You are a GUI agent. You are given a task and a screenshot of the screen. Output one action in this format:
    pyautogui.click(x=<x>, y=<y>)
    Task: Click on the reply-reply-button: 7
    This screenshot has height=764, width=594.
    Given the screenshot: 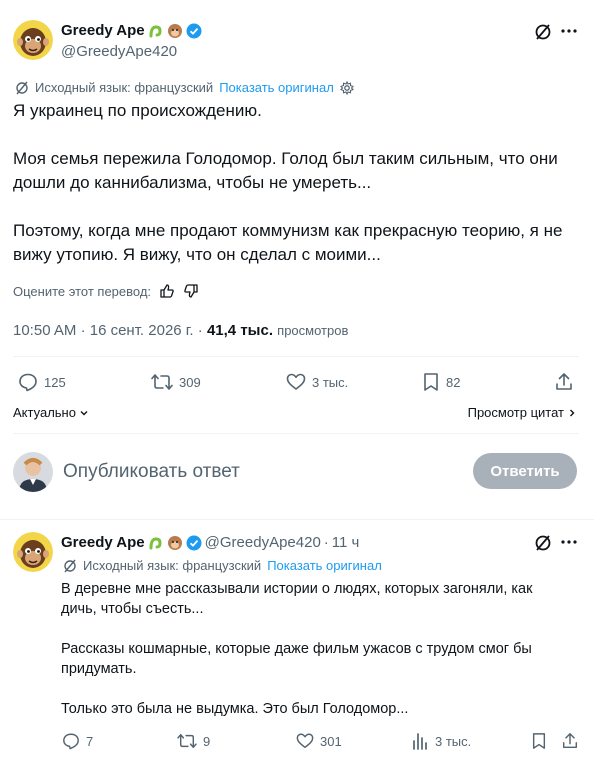 What is the action you would take?
    pyautogui.click(x=77, y=741)
    